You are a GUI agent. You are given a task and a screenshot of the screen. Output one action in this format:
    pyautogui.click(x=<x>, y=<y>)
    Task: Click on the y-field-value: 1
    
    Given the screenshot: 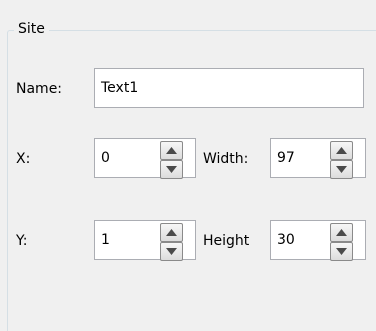 What is the action you would take?
    pyautogui.click(x=105, y=240)
    